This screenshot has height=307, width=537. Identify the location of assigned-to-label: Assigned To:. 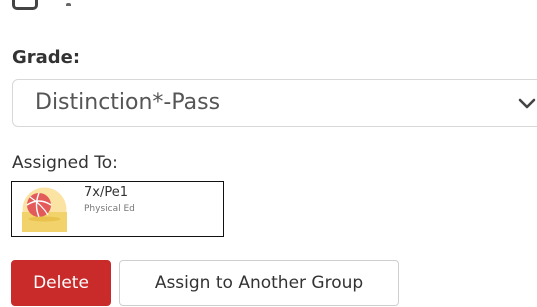
(65, 163).